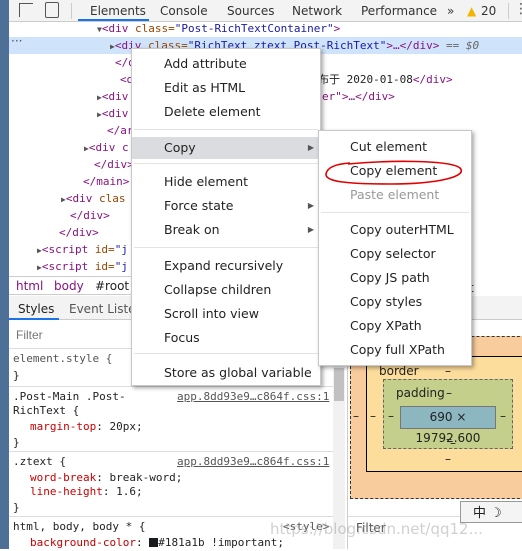  I want to click on menu-item-label: Break on, so click(192, 229).